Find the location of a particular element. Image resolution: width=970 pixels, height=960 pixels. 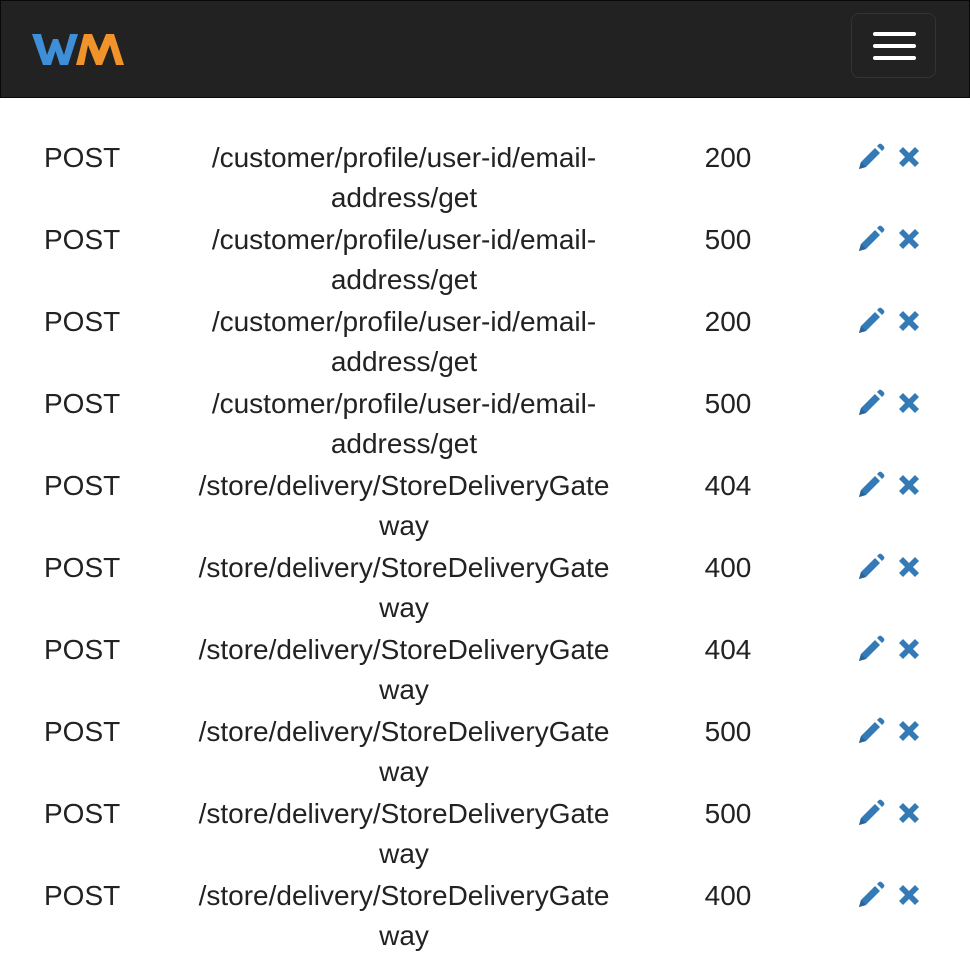

navbar-toggle-button is located at coordinates (893, 45).